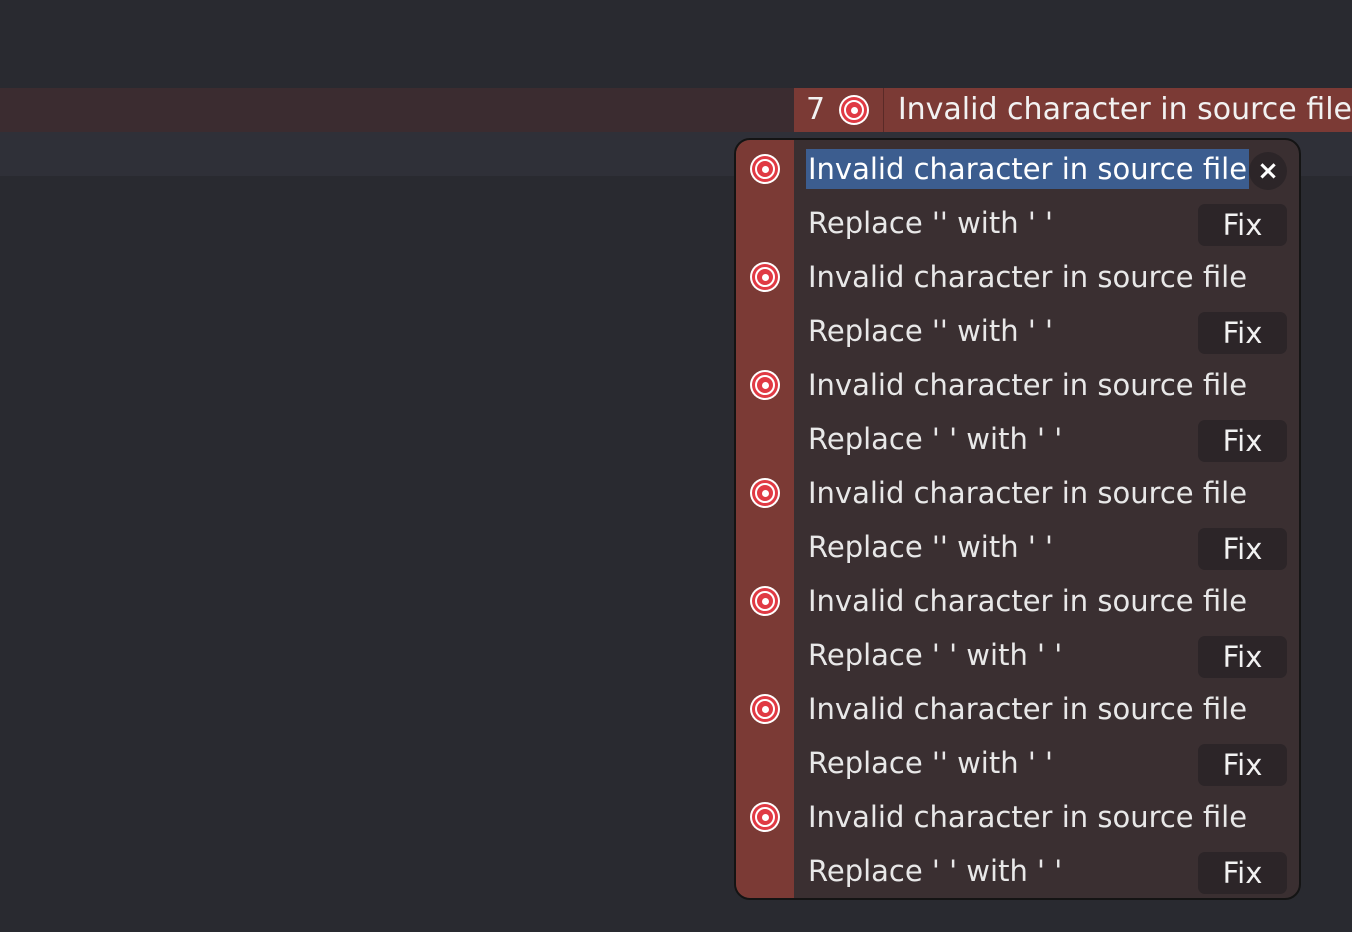 This screenshot has width=1352, height=932. I want to click on issue-error-row: Invalid character in source file ×, so click(1017, 169).